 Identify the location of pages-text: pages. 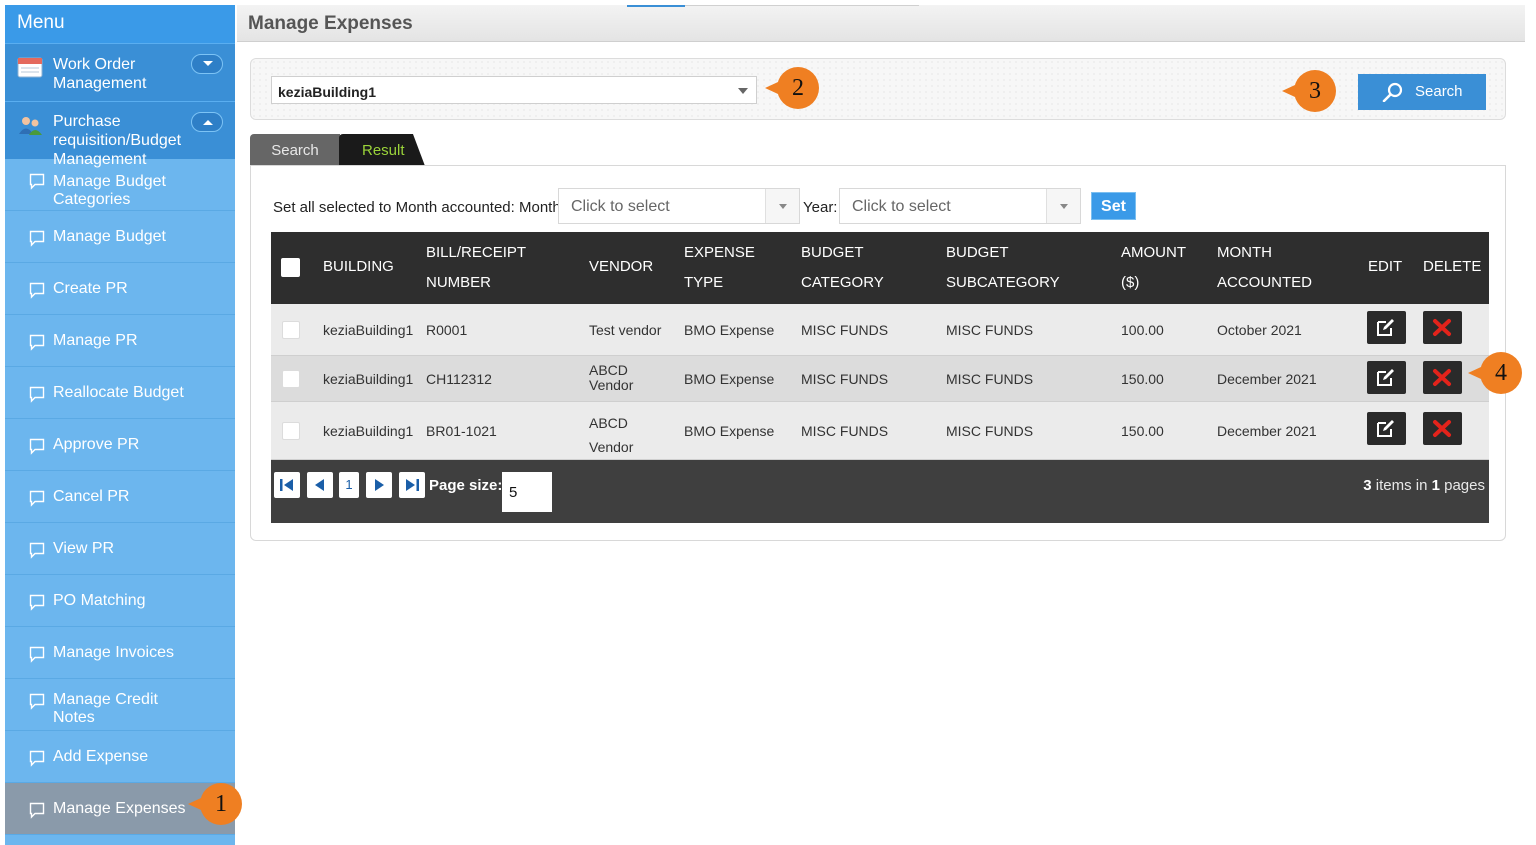
(1464, 485).